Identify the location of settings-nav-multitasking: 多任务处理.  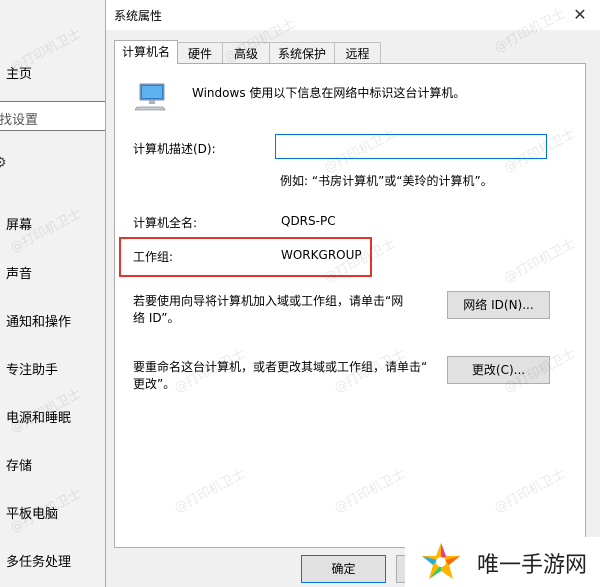
(38, 560).